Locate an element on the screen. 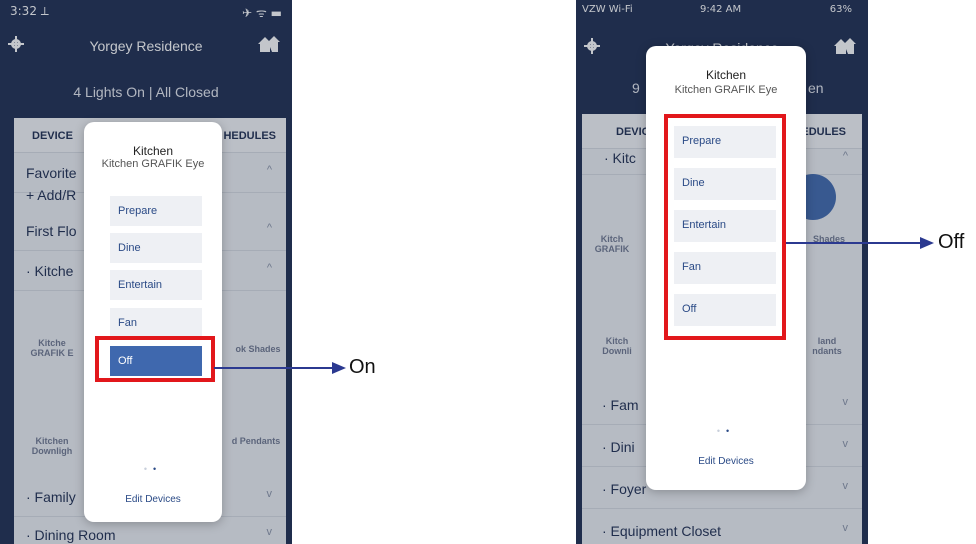 The width and height of the screenshot is (976, 544). tab-schedules: EDULES is located at coordinates (823, 132).